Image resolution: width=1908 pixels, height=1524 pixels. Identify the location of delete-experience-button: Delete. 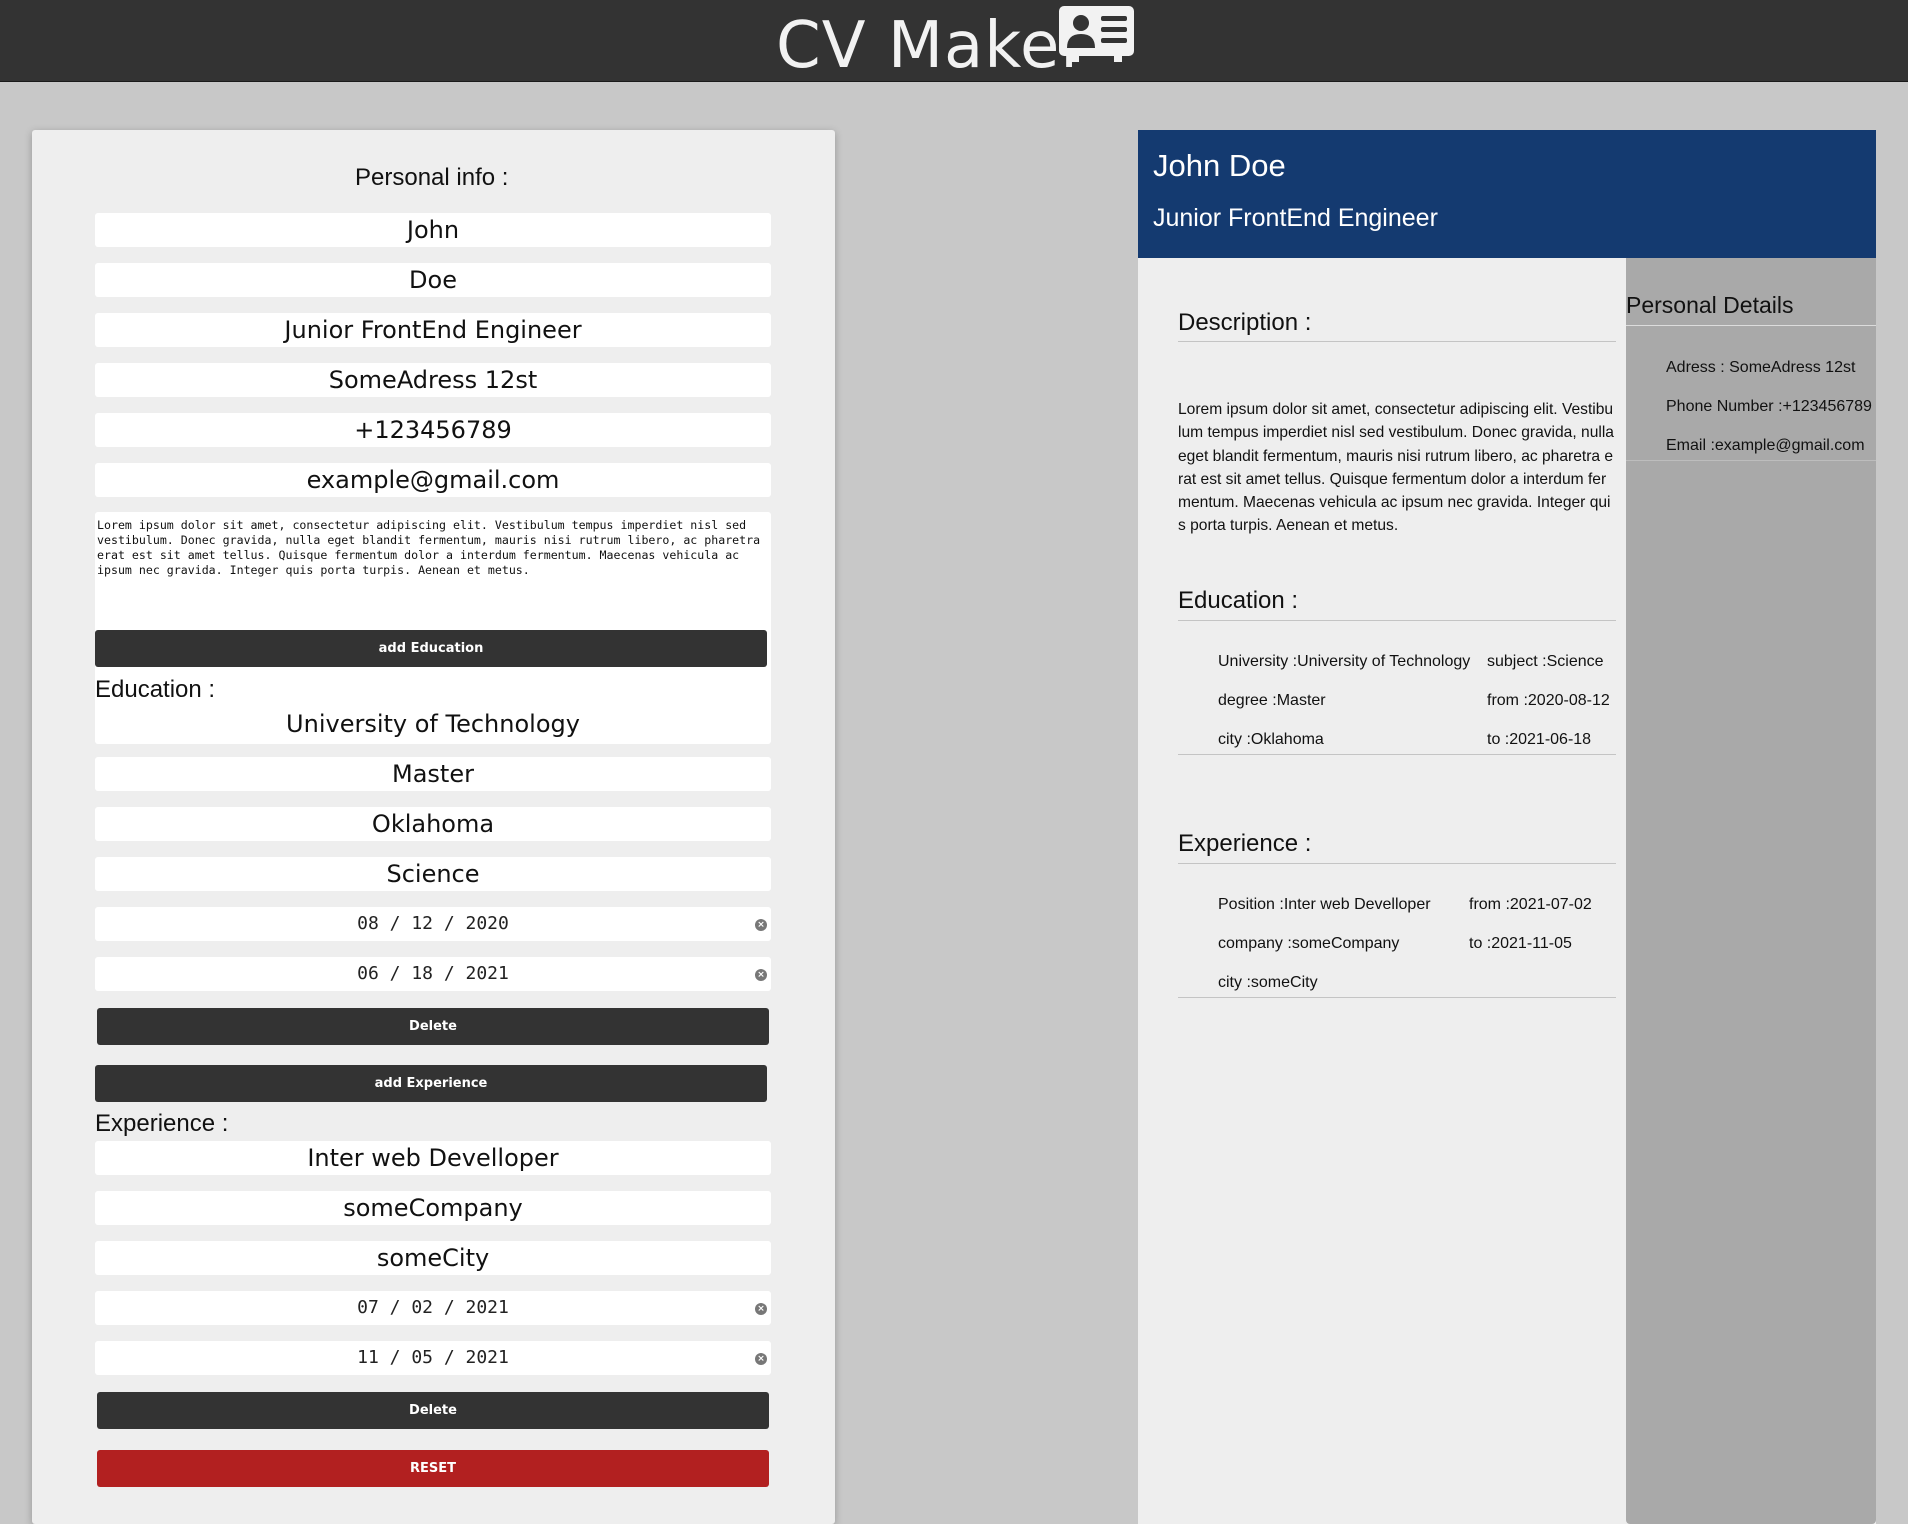
(433, 1410).